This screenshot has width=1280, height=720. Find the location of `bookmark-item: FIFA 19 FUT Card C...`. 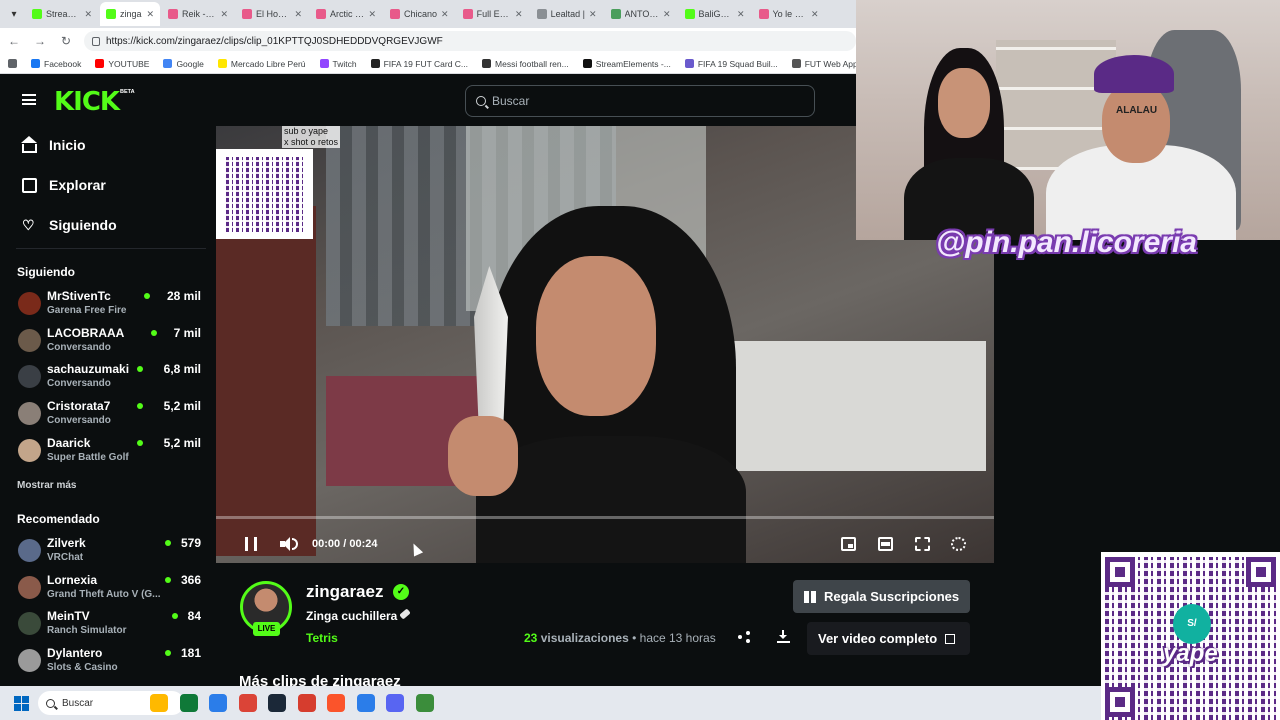

bookmark-item: FIFA 19 FUT Card C... is located at coordinates (419, 64).